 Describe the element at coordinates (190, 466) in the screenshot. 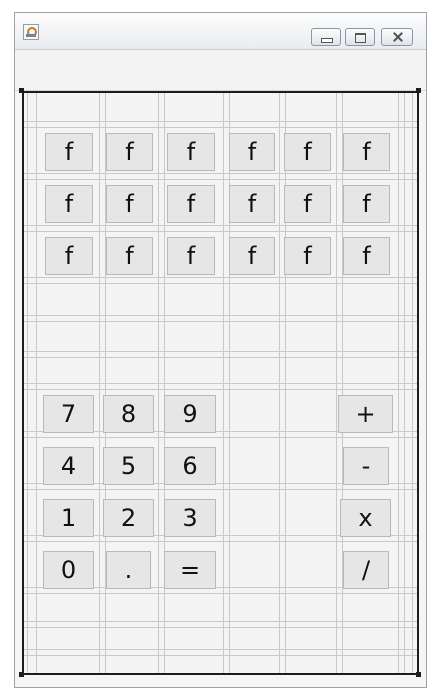

I see `digit-6-button: 6` at that location.